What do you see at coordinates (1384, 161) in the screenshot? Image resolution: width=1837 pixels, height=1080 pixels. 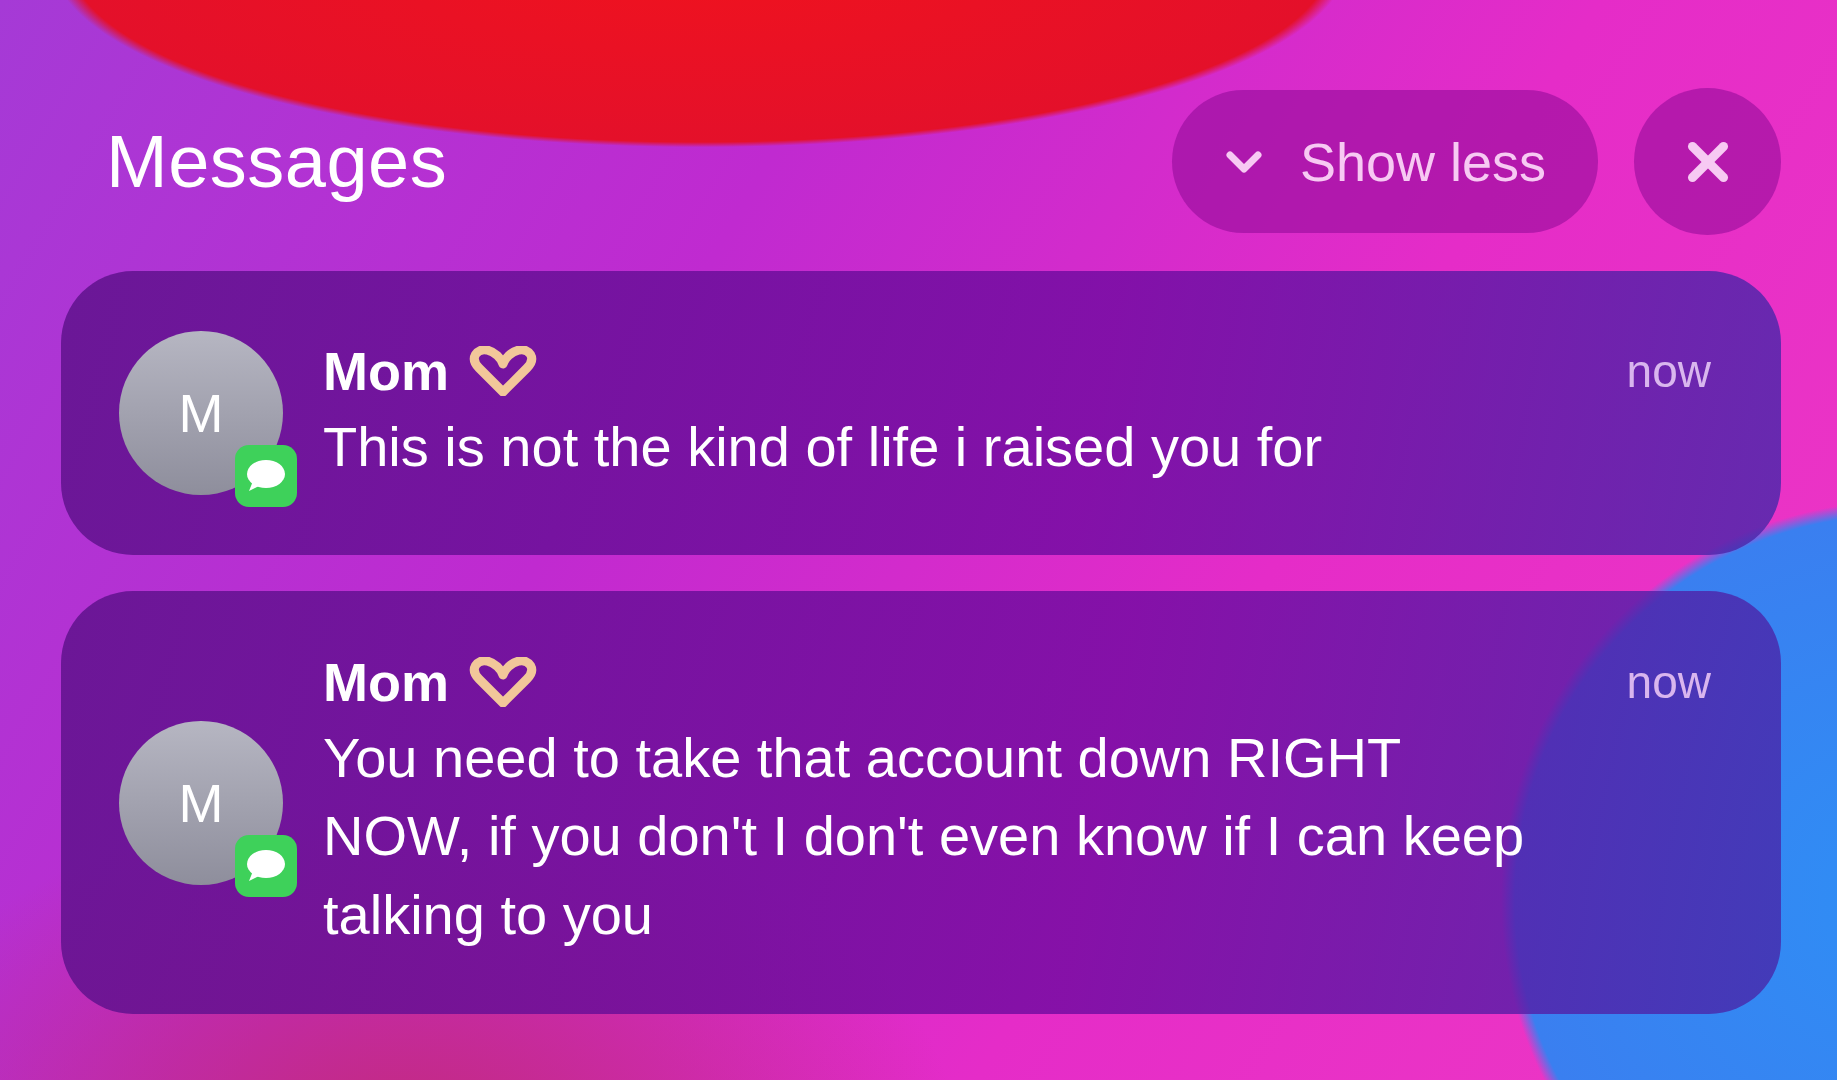 I see `show-less-button: Show less` at bounding box center [1384, 161].